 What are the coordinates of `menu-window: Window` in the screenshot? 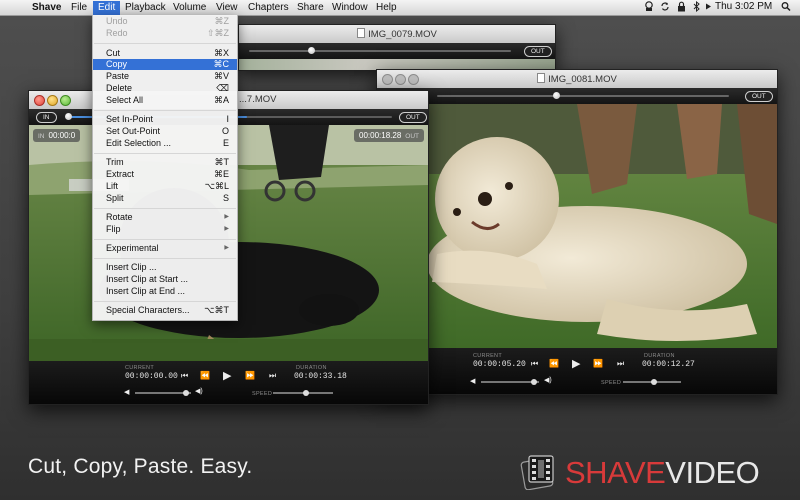 It's located at (350, 8).